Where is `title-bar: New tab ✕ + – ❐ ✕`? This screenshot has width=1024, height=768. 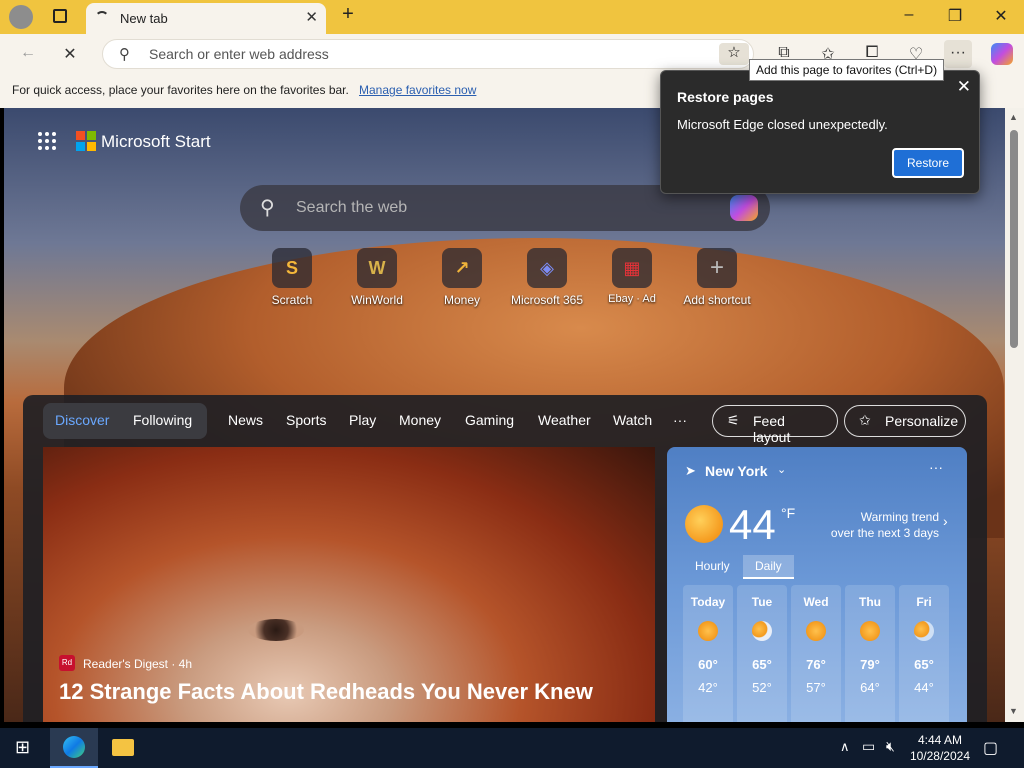 title-bar: New tab ✕ + – ❐ ✕ is located at coordinates (512, 17).